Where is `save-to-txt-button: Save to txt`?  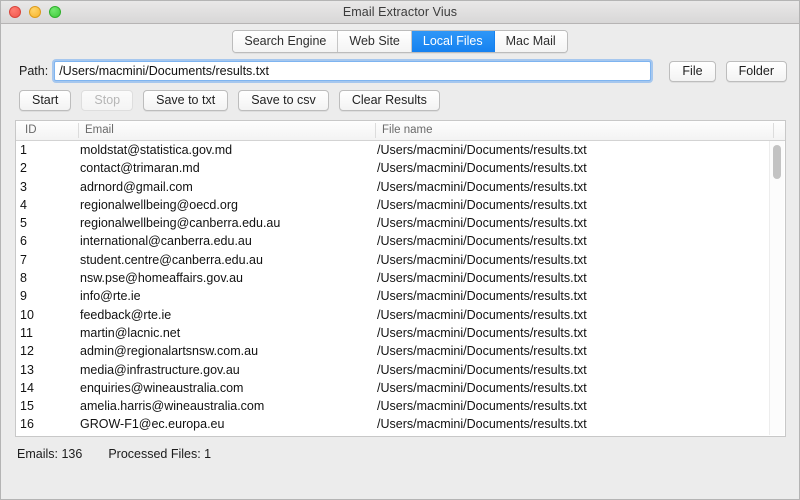
save-to-txt-button: Save to txt is located at coordinates (186, 100).